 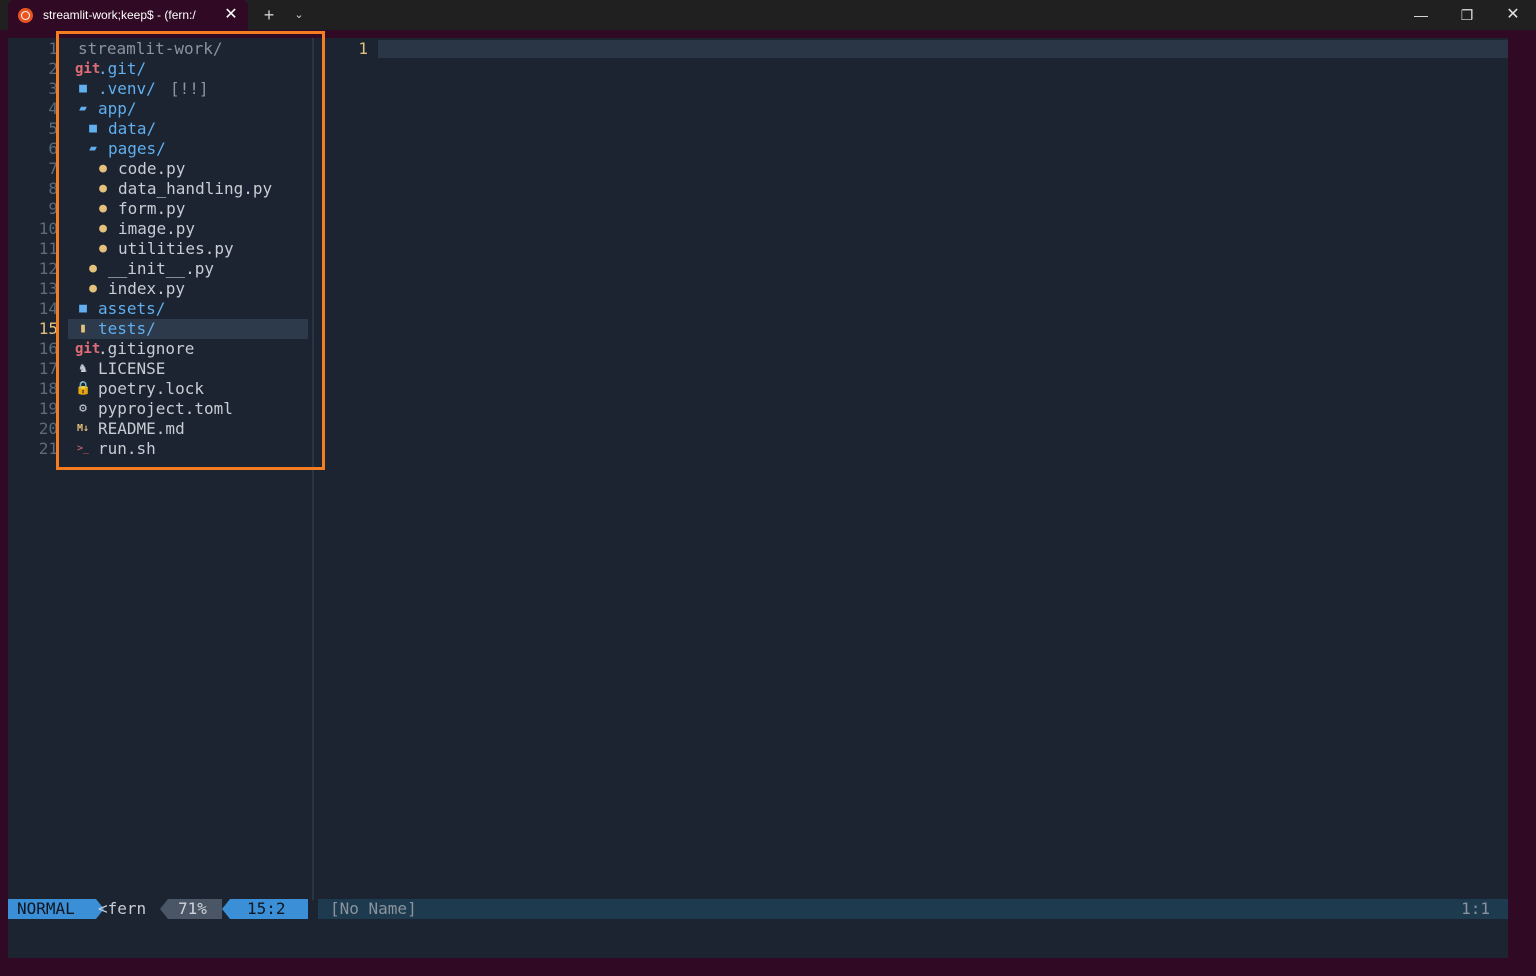 What do you see at coordinates (1421, 15) in the screenshot?
I see `minimize-button: —` at bounding box center [1421, 15].